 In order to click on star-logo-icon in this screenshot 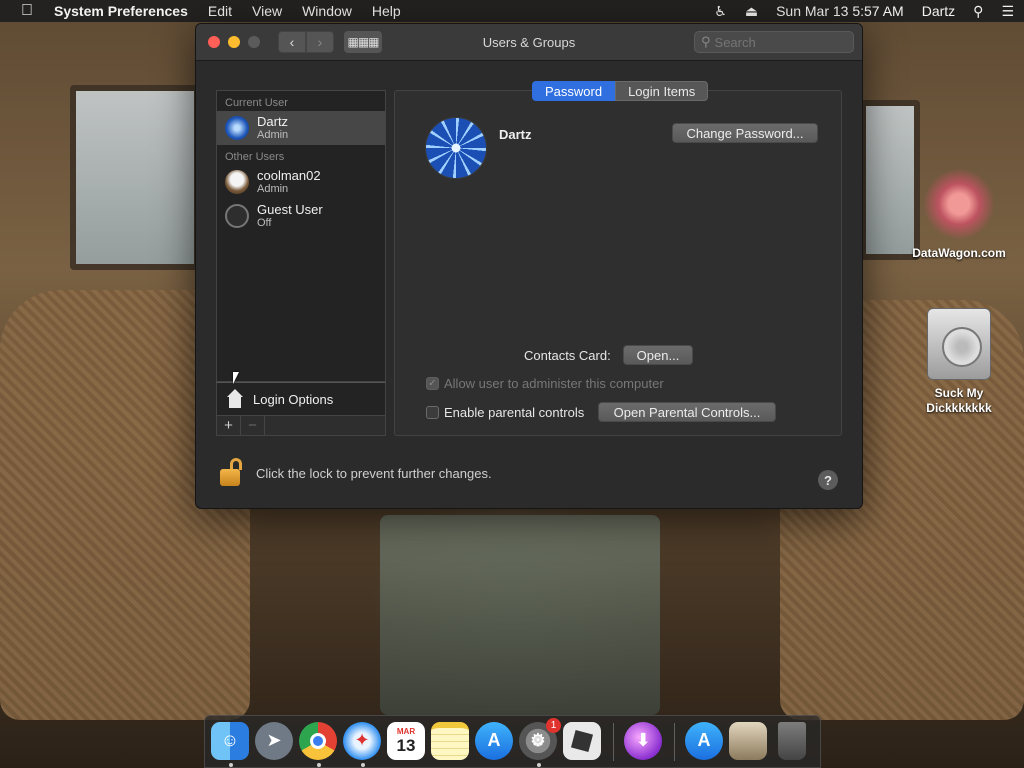, I will do `click(959, 204)`.